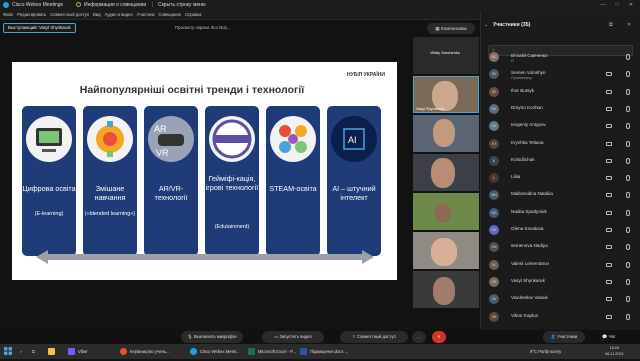  What do you see at coordinates (494, 108) in the screenshot?
I see `avatar: DK` at bounding box center [494, 108].